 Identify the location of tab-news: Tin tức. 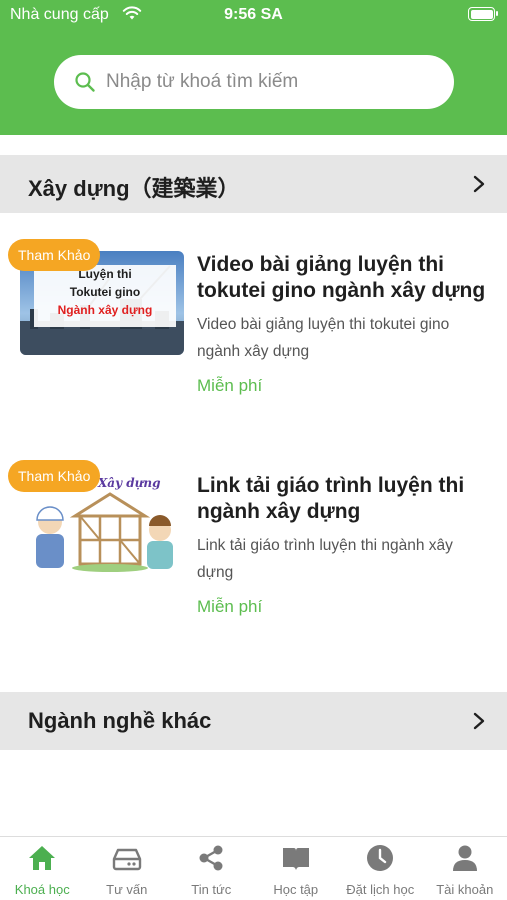
(211, 868).